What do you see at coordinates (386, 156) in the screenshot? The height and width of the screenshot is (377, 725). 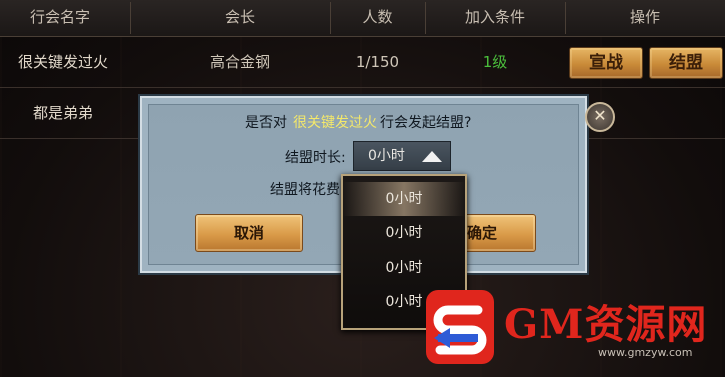 I see `duration-value: 0小时` at bounding box center [386, 156].